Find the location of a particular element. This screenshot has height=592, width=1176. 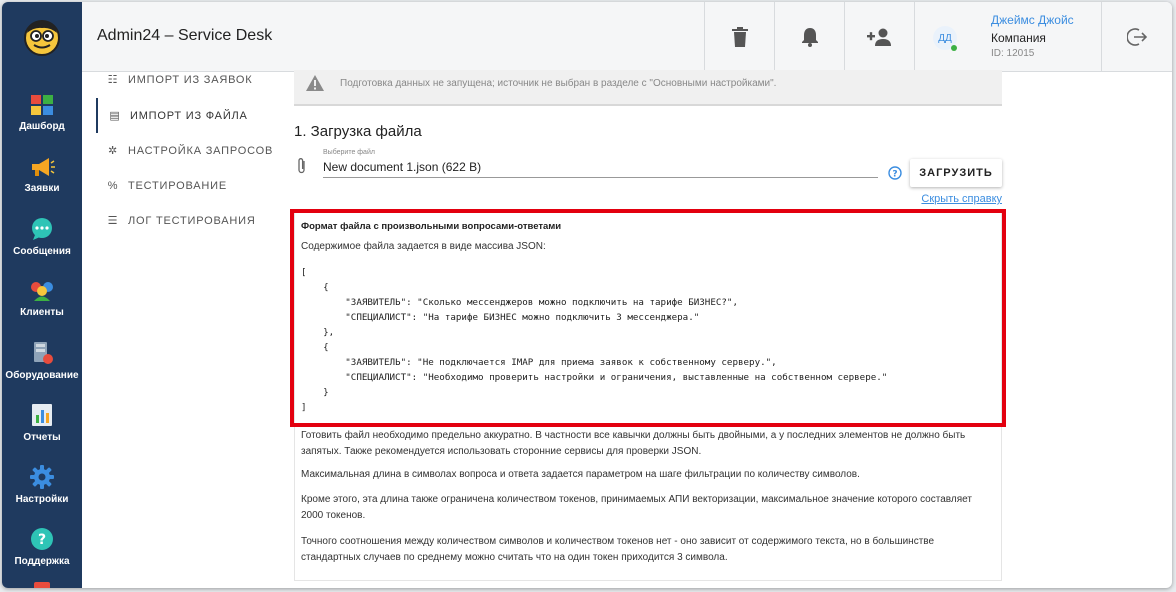

question-icon: ? is located at coordinates (895, 173).